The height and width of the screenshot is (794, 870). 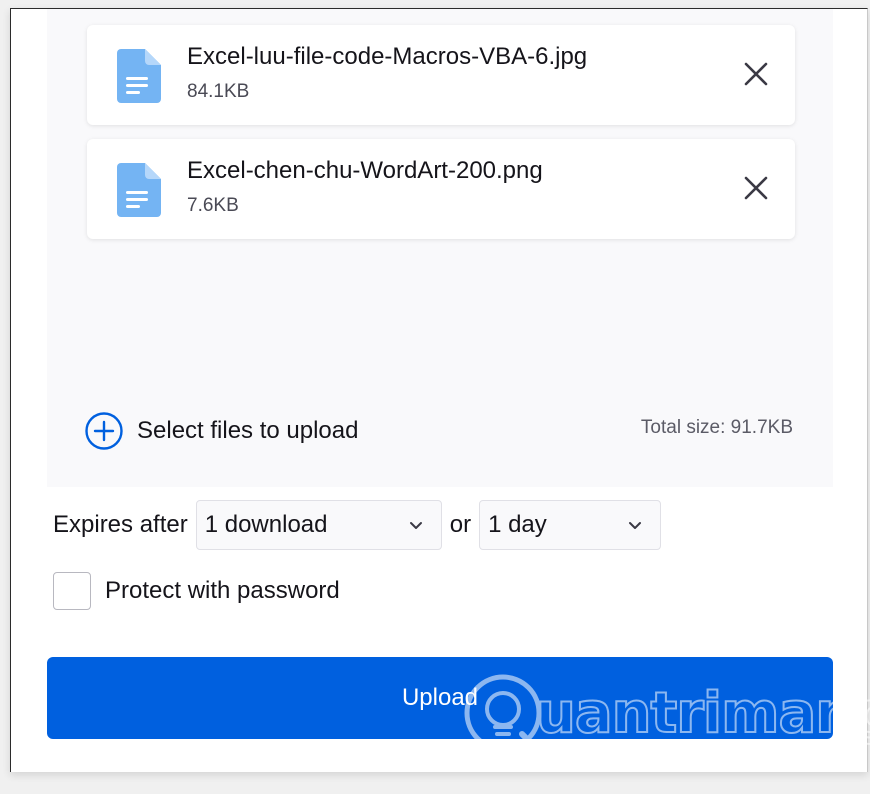 I want to click on upload-button: Upload, so click(x=440, y=698).